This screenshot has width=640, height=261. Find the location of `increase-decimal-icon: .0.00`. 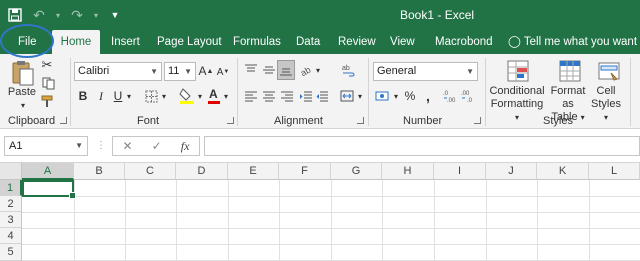

increase-decimal-icon: .0.00 is located at coordinates (451, 96).